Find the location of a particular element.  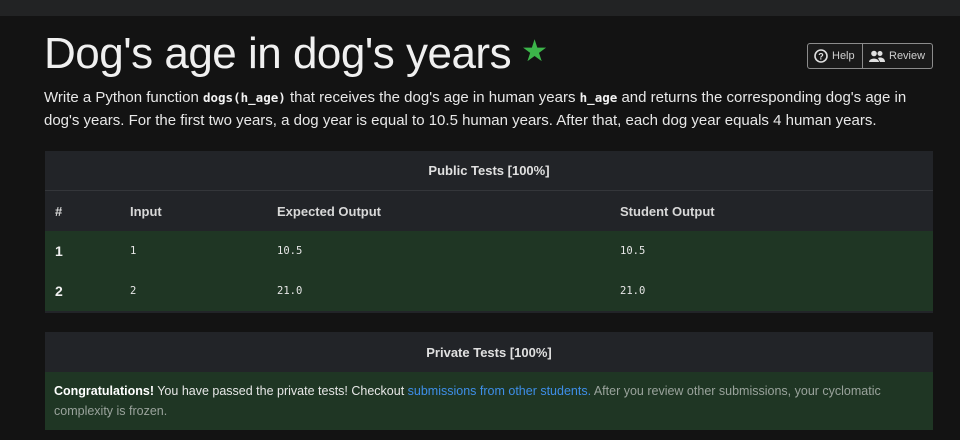

row-student-output: 21.0 is located at coordinates (633, 291).